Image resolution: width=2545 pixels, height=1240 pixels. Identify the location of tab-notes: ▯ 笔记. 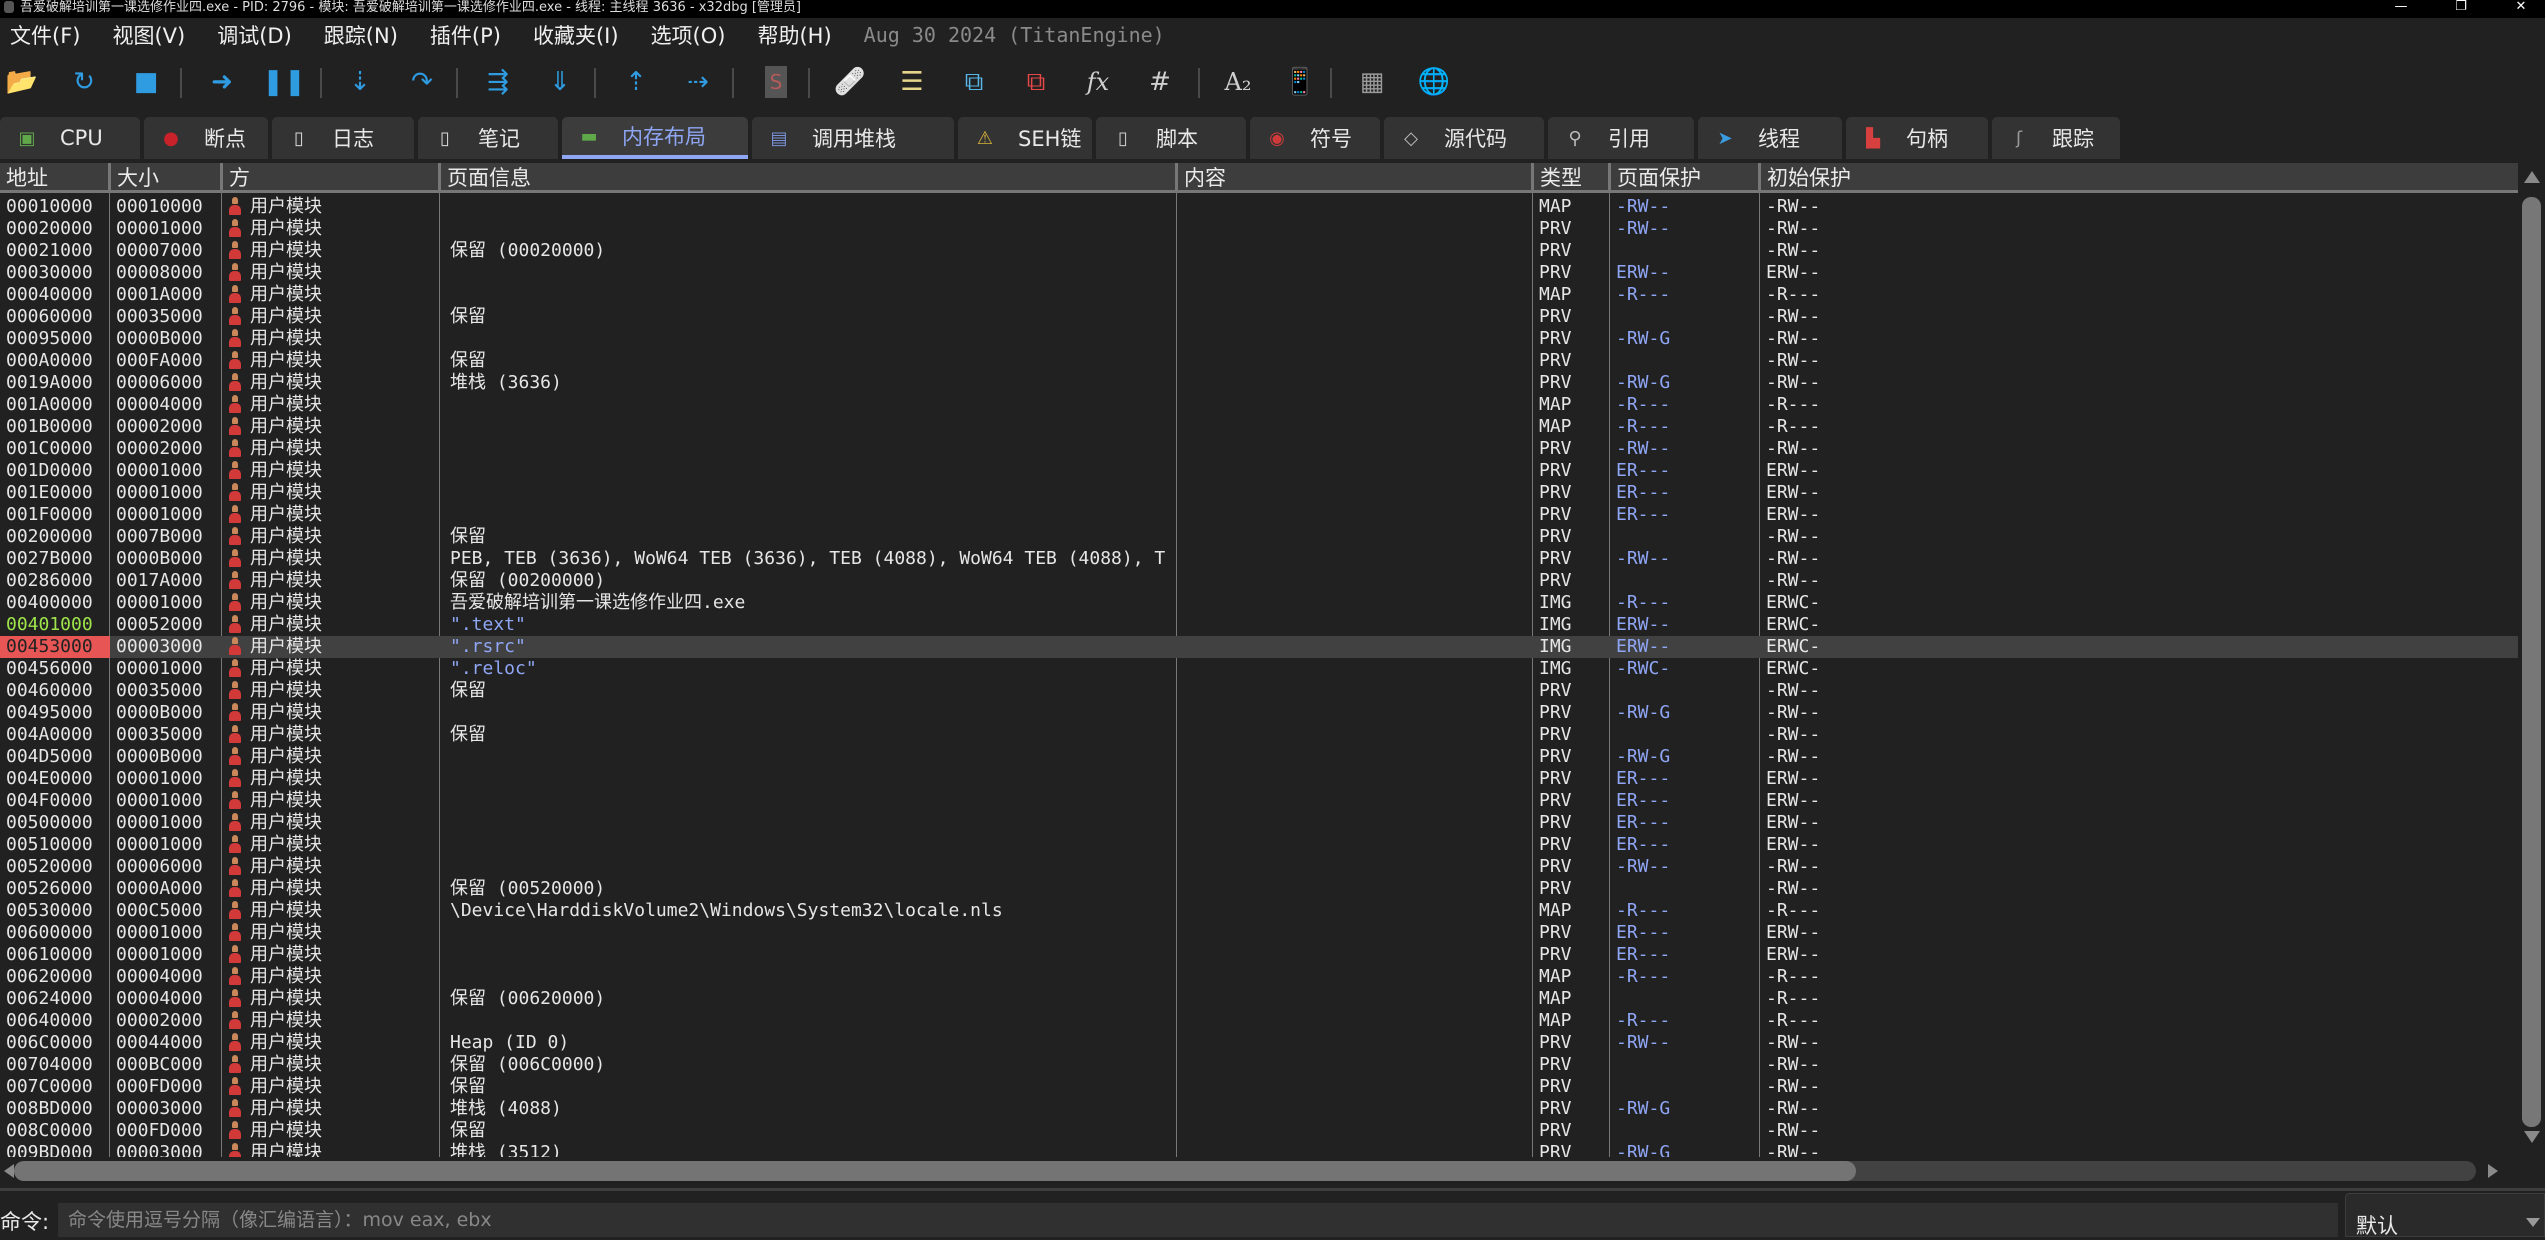
(488, 138).